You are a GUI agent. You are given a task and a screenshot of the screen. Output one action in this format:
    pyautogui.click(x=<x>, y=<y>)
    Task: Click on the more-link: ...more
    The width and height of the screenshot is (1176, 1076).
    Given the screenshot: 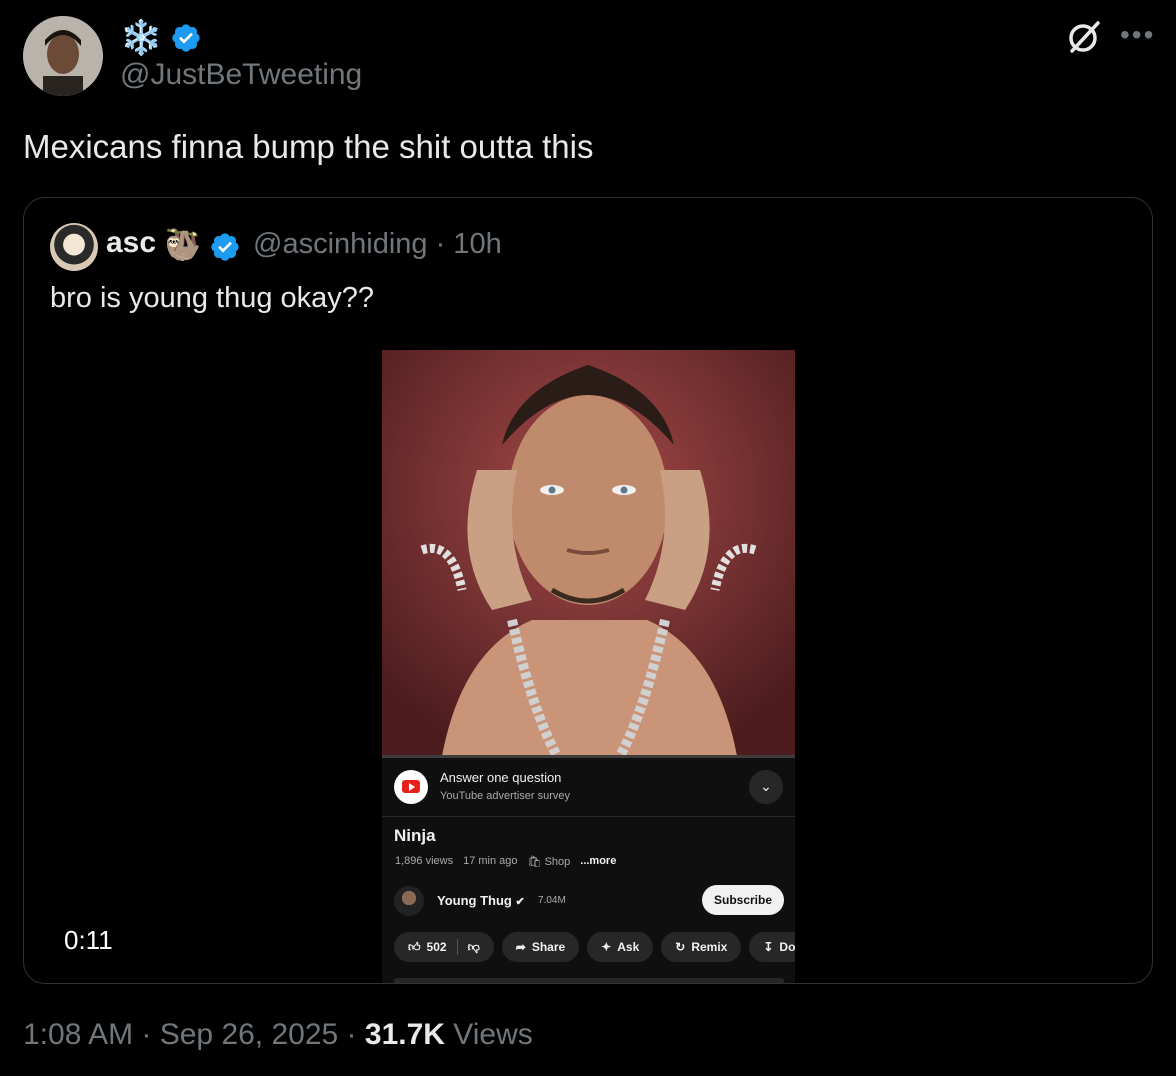 What is the action you would take?
    pyautogui.click(x=598, y=861)
    